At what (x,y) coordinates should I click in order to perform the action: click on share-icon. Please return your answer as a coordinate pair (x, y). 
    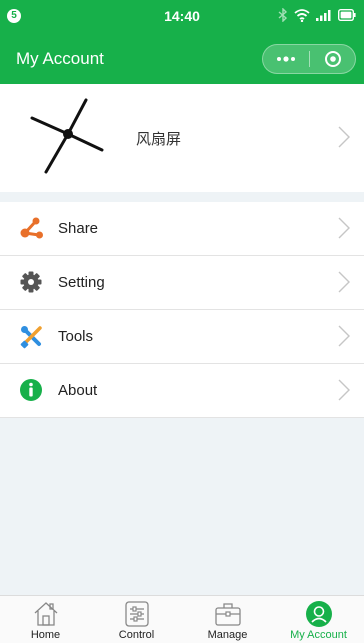
    Looking at the image, I should click on (31, 228).